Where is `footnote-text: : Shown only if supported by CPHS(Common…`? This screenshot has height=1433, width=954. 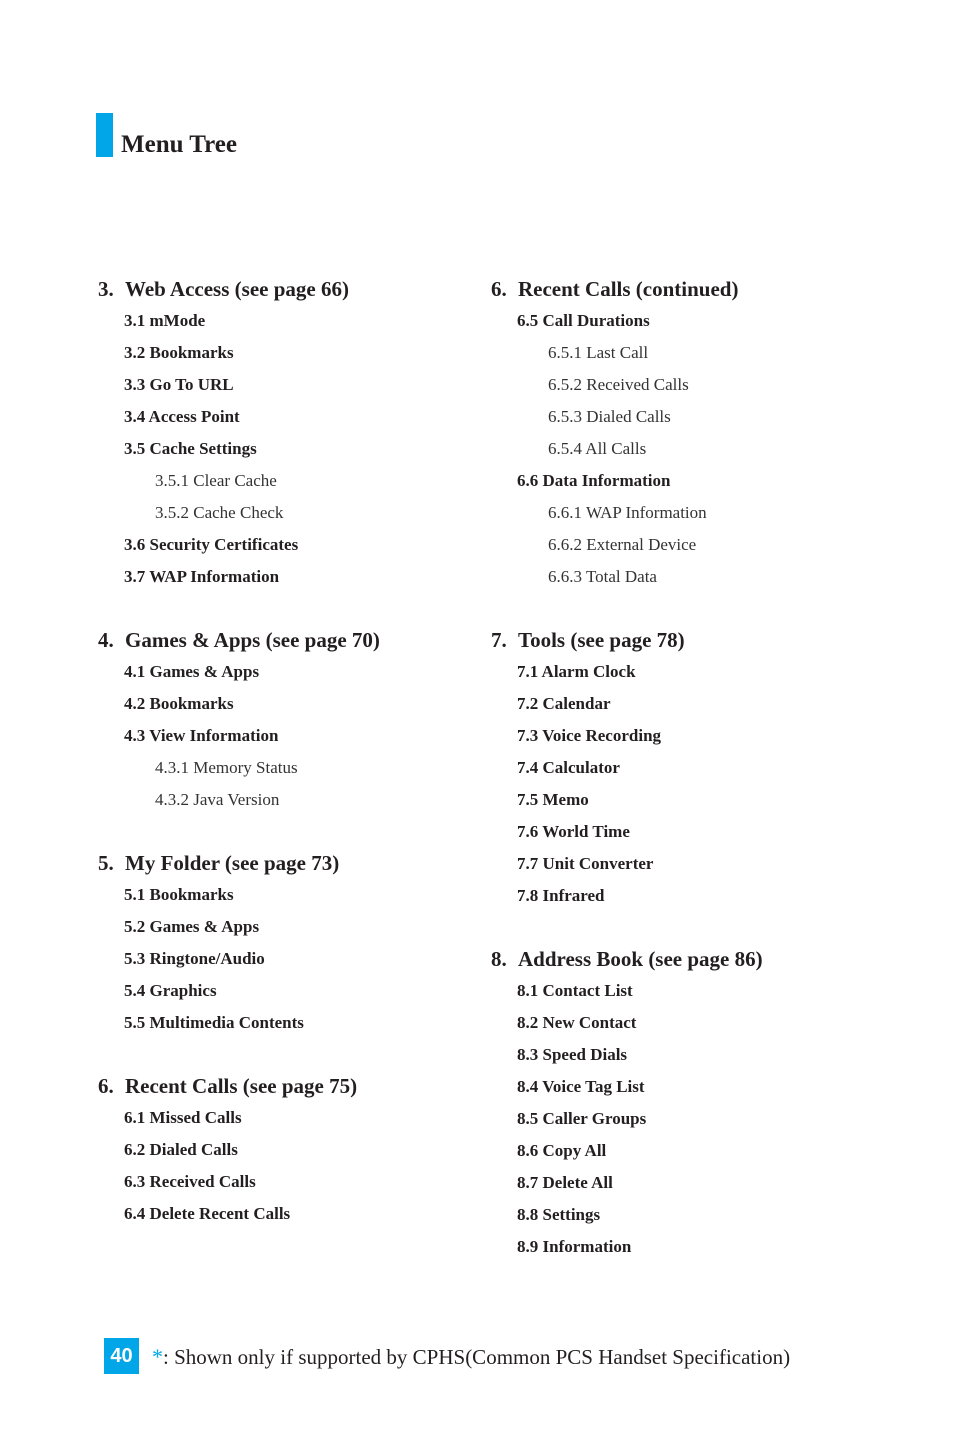 footnote-text: : Shown only if supported by CPHS(Common… is located at coordinates (477, 1357).